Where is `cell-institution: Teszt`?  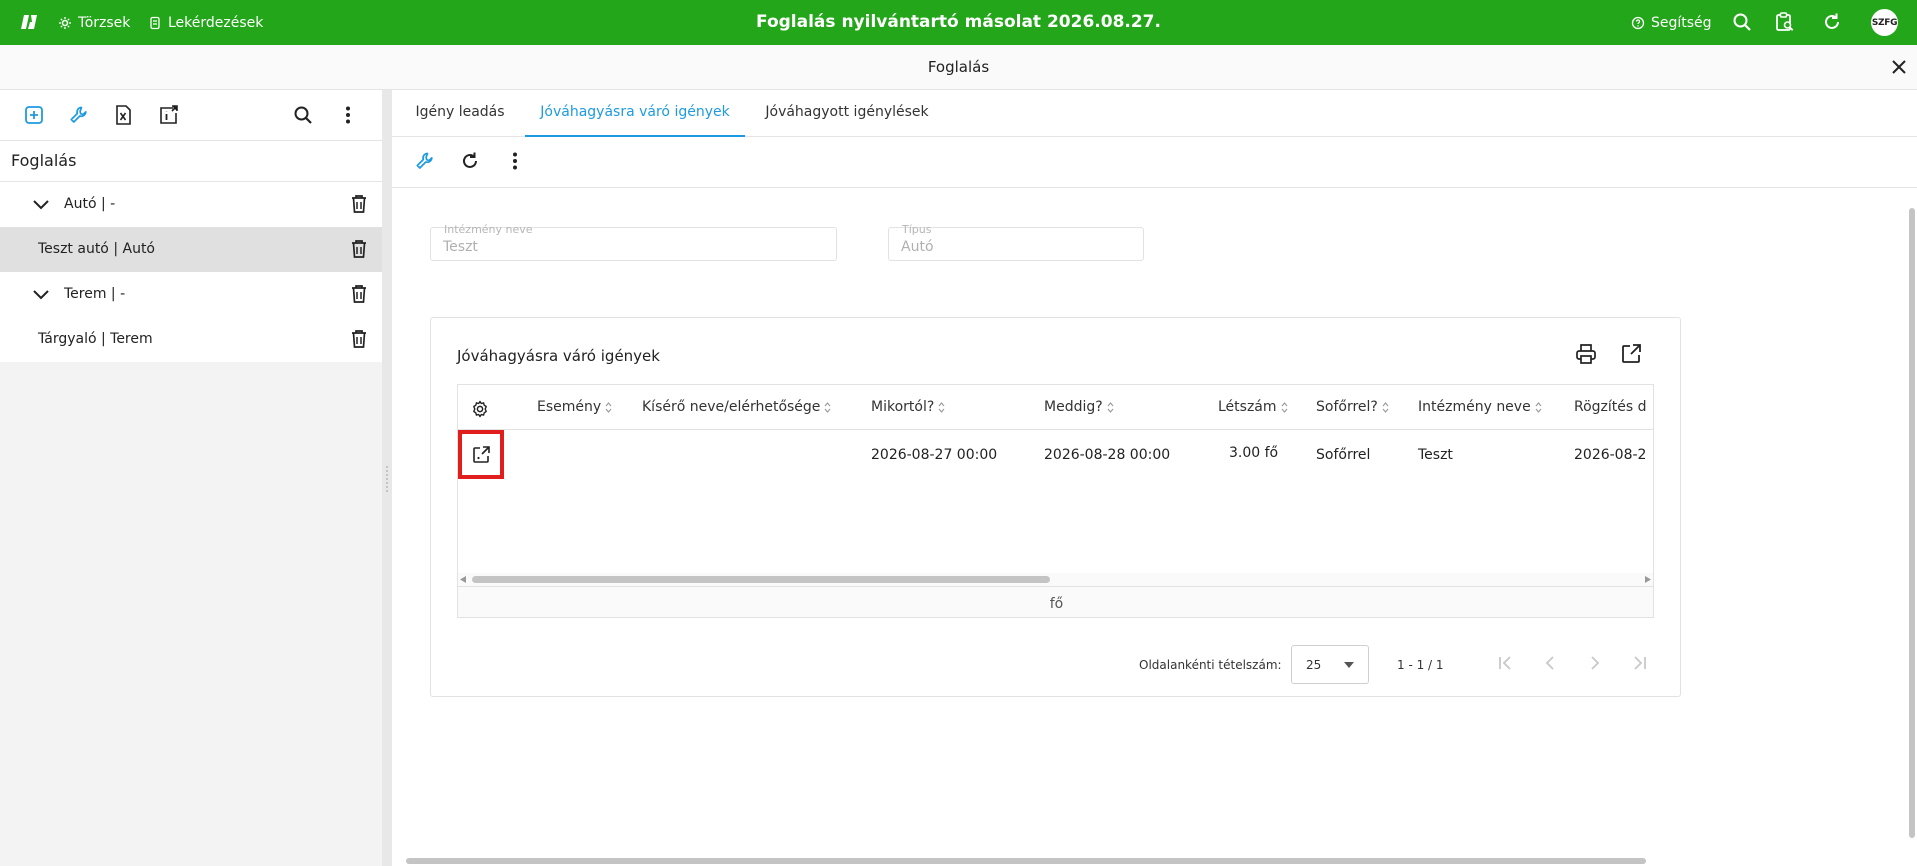
cell-institution: Teszt is located at coordinates (1435, 455).